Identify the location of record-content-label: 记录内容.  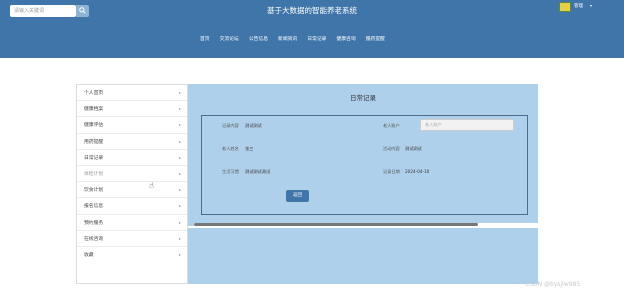
(230, 125).